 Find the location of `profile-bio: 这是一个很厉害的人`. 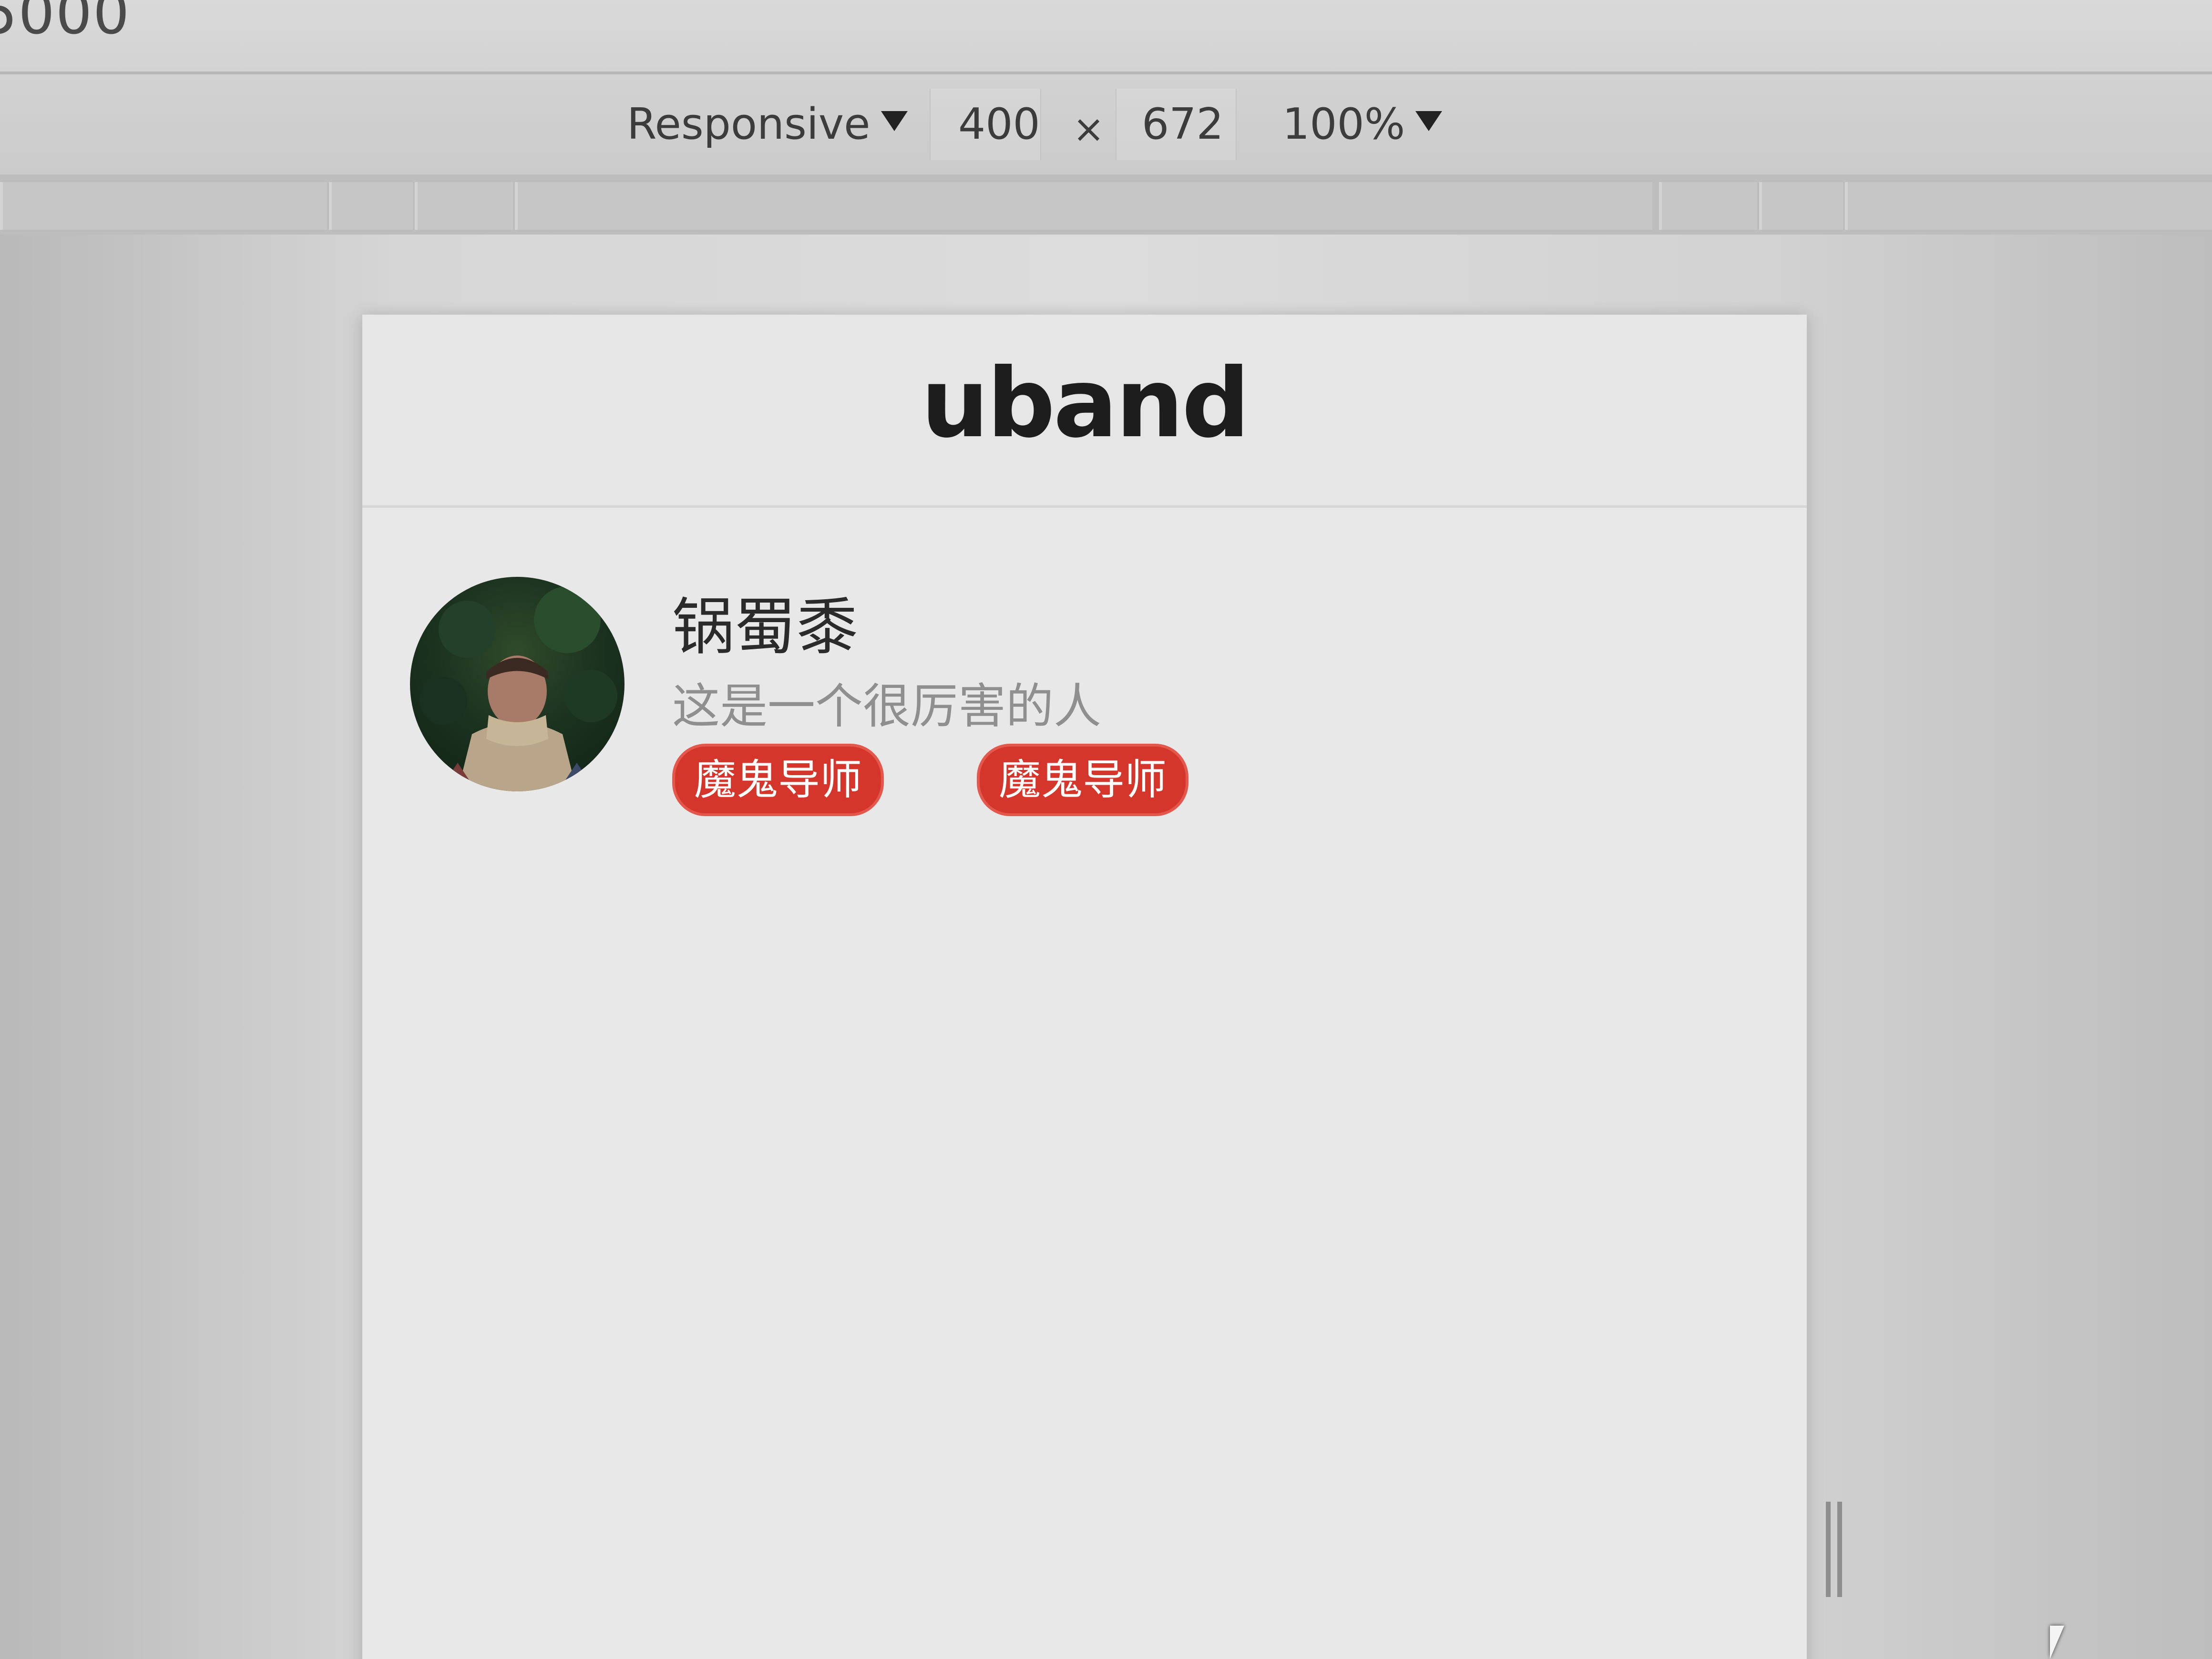

profile-bio: 这是一个很厉害的人 is located at coordinates (886, 706).